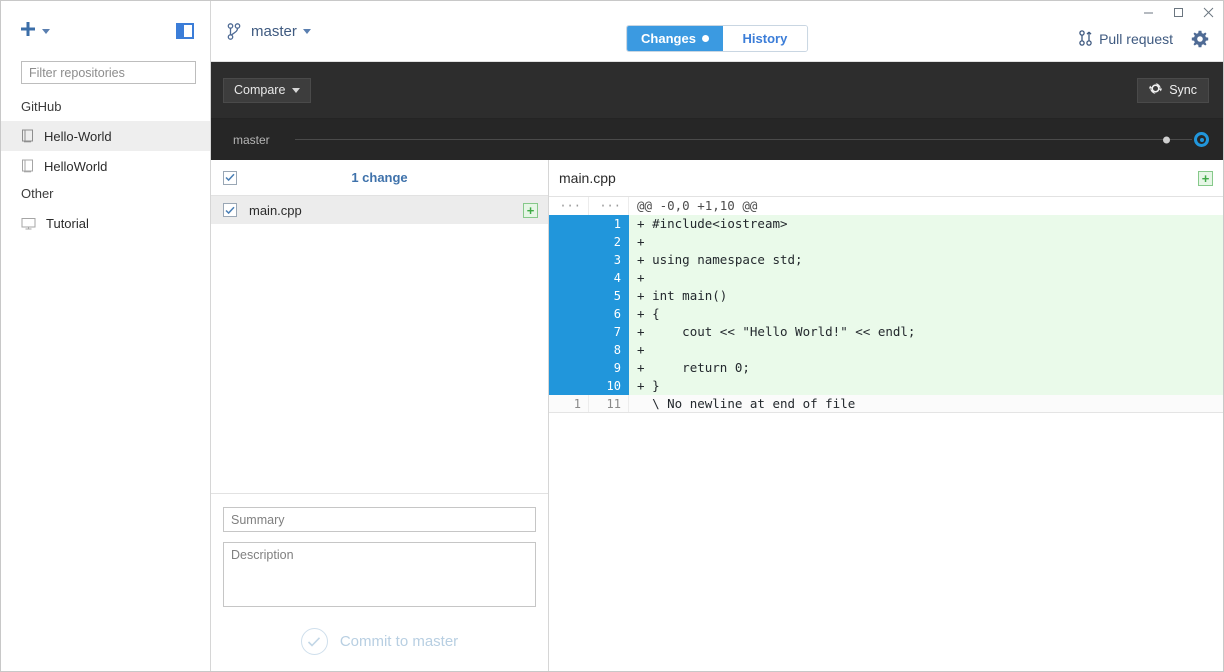  Describe the element at coordinates (609, 278) in the screenshot. I see `diff-new-lineno: 4` at that location.